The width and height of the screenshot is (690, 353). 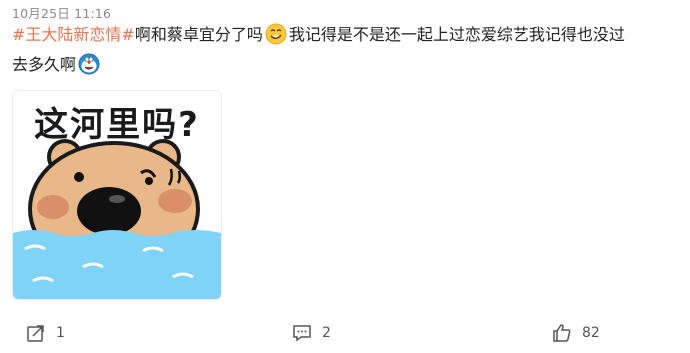 I want to click on repost-button: 1, so click(x=45, y=333).